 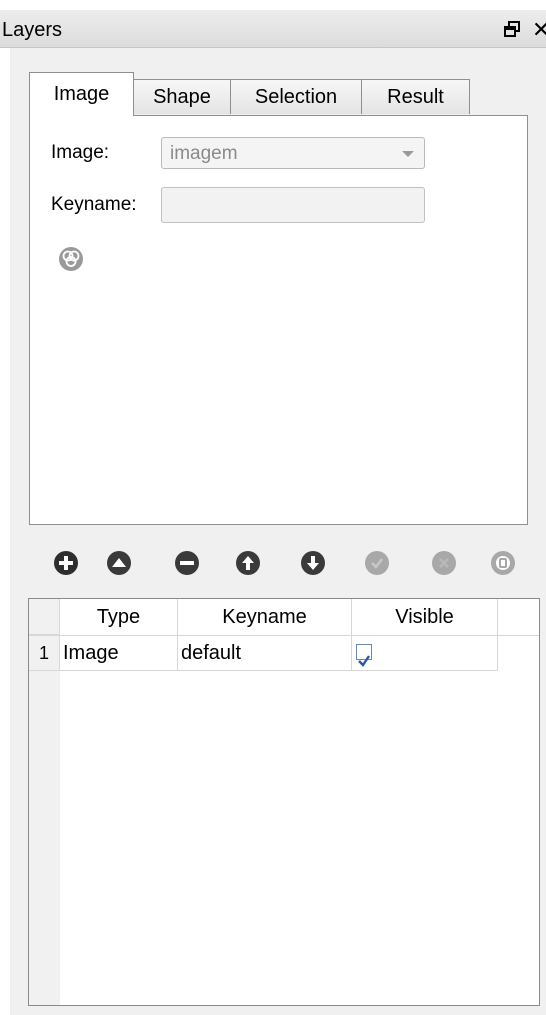 I want to click on keyname-label: Keyname:, so click(x=94, y=204).